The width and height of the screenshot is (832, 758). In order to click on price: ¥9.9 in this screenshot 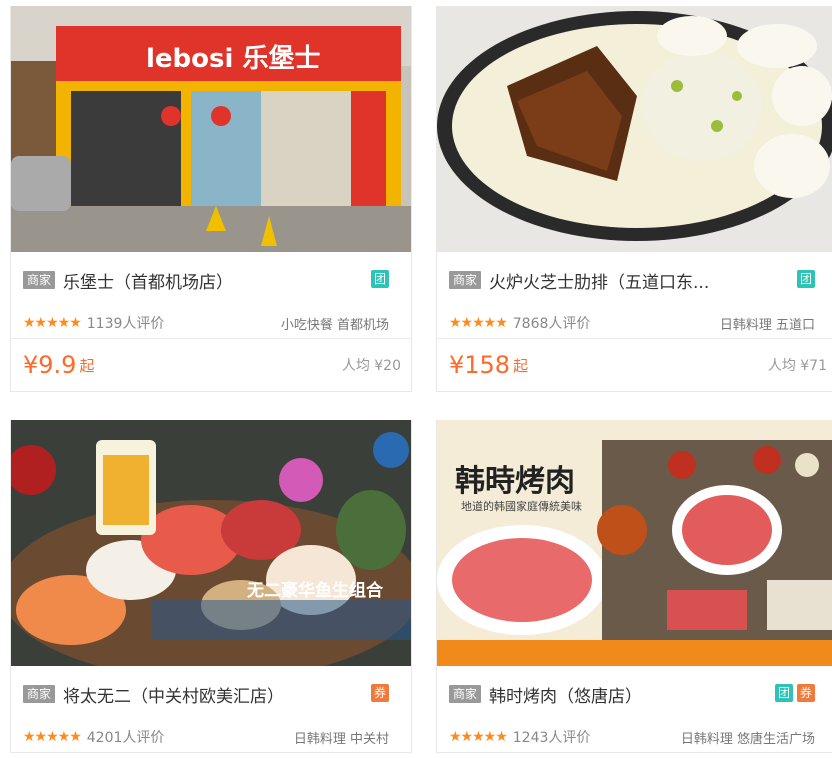, I will do `click(50, 365)`.